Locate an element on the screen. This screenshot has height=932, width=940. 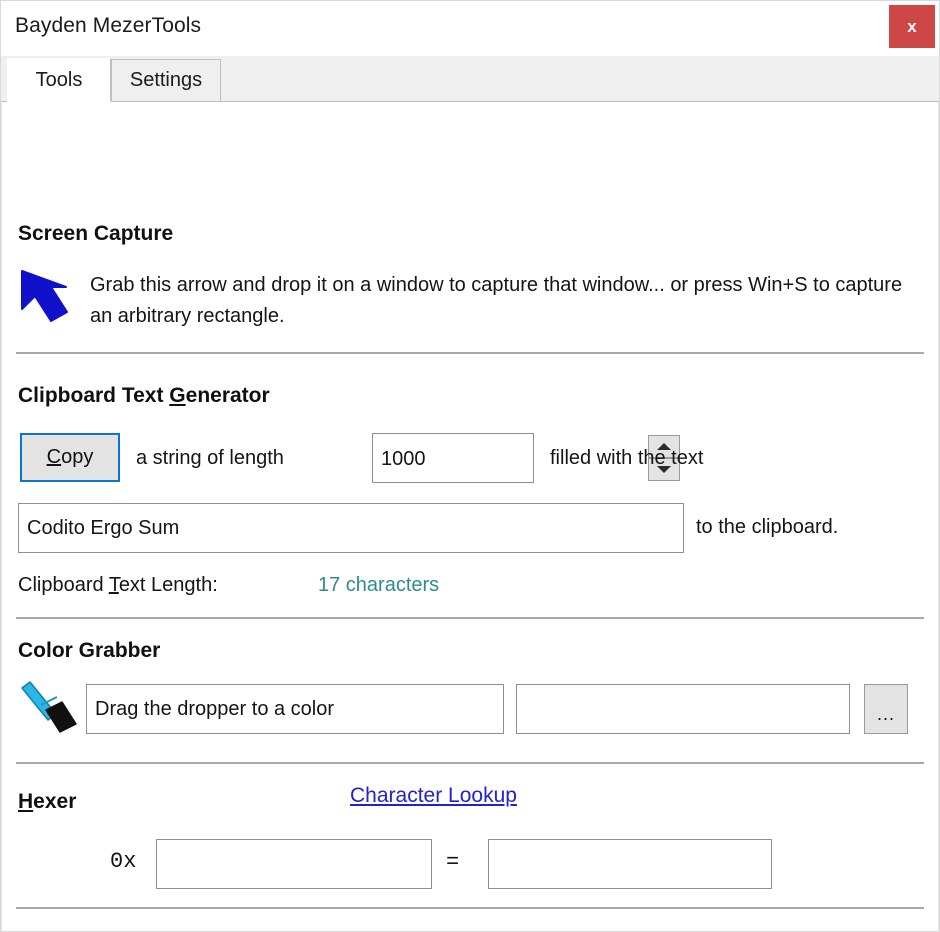
window-title: Bayden MezerTools is located at coordinates (108, 25).